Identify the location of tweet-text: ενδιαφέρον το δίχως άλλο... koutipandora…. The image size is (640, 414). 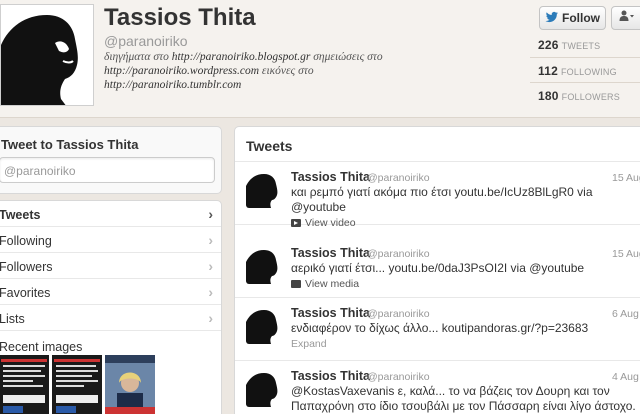
(440, 328).